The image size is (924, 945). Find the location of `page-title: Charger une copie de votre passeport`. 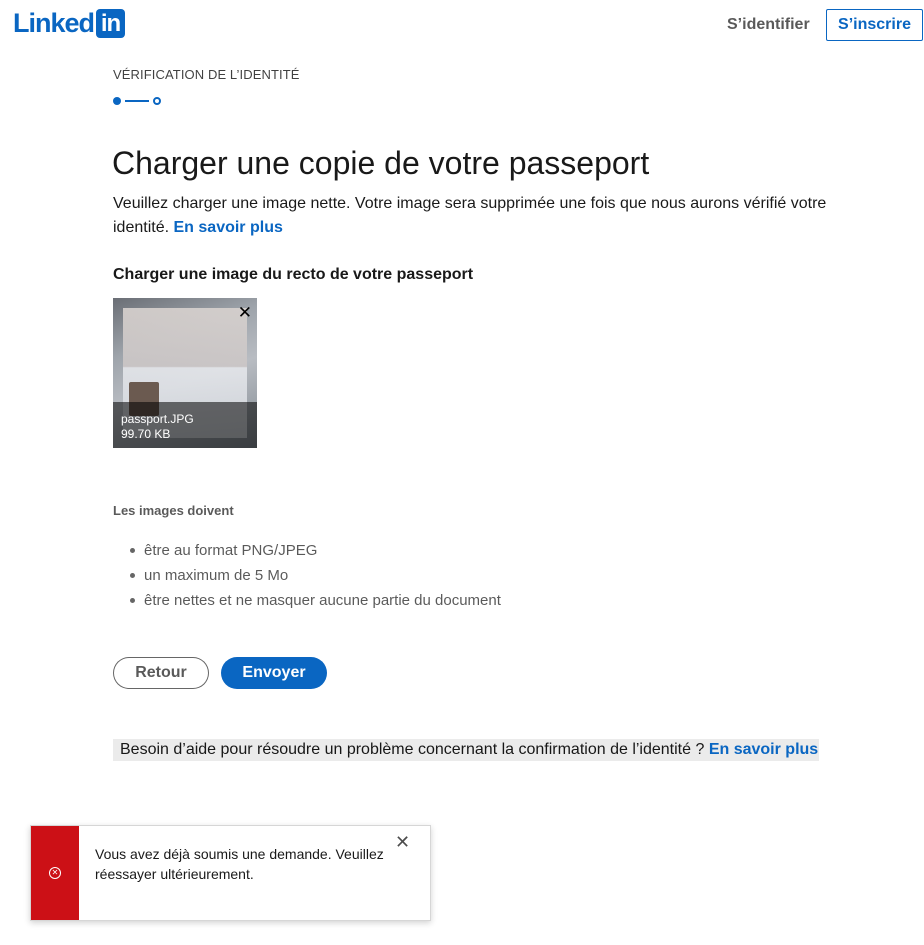

page-title: Charger une copie de votre passeport is located at coordinates (381, 163).